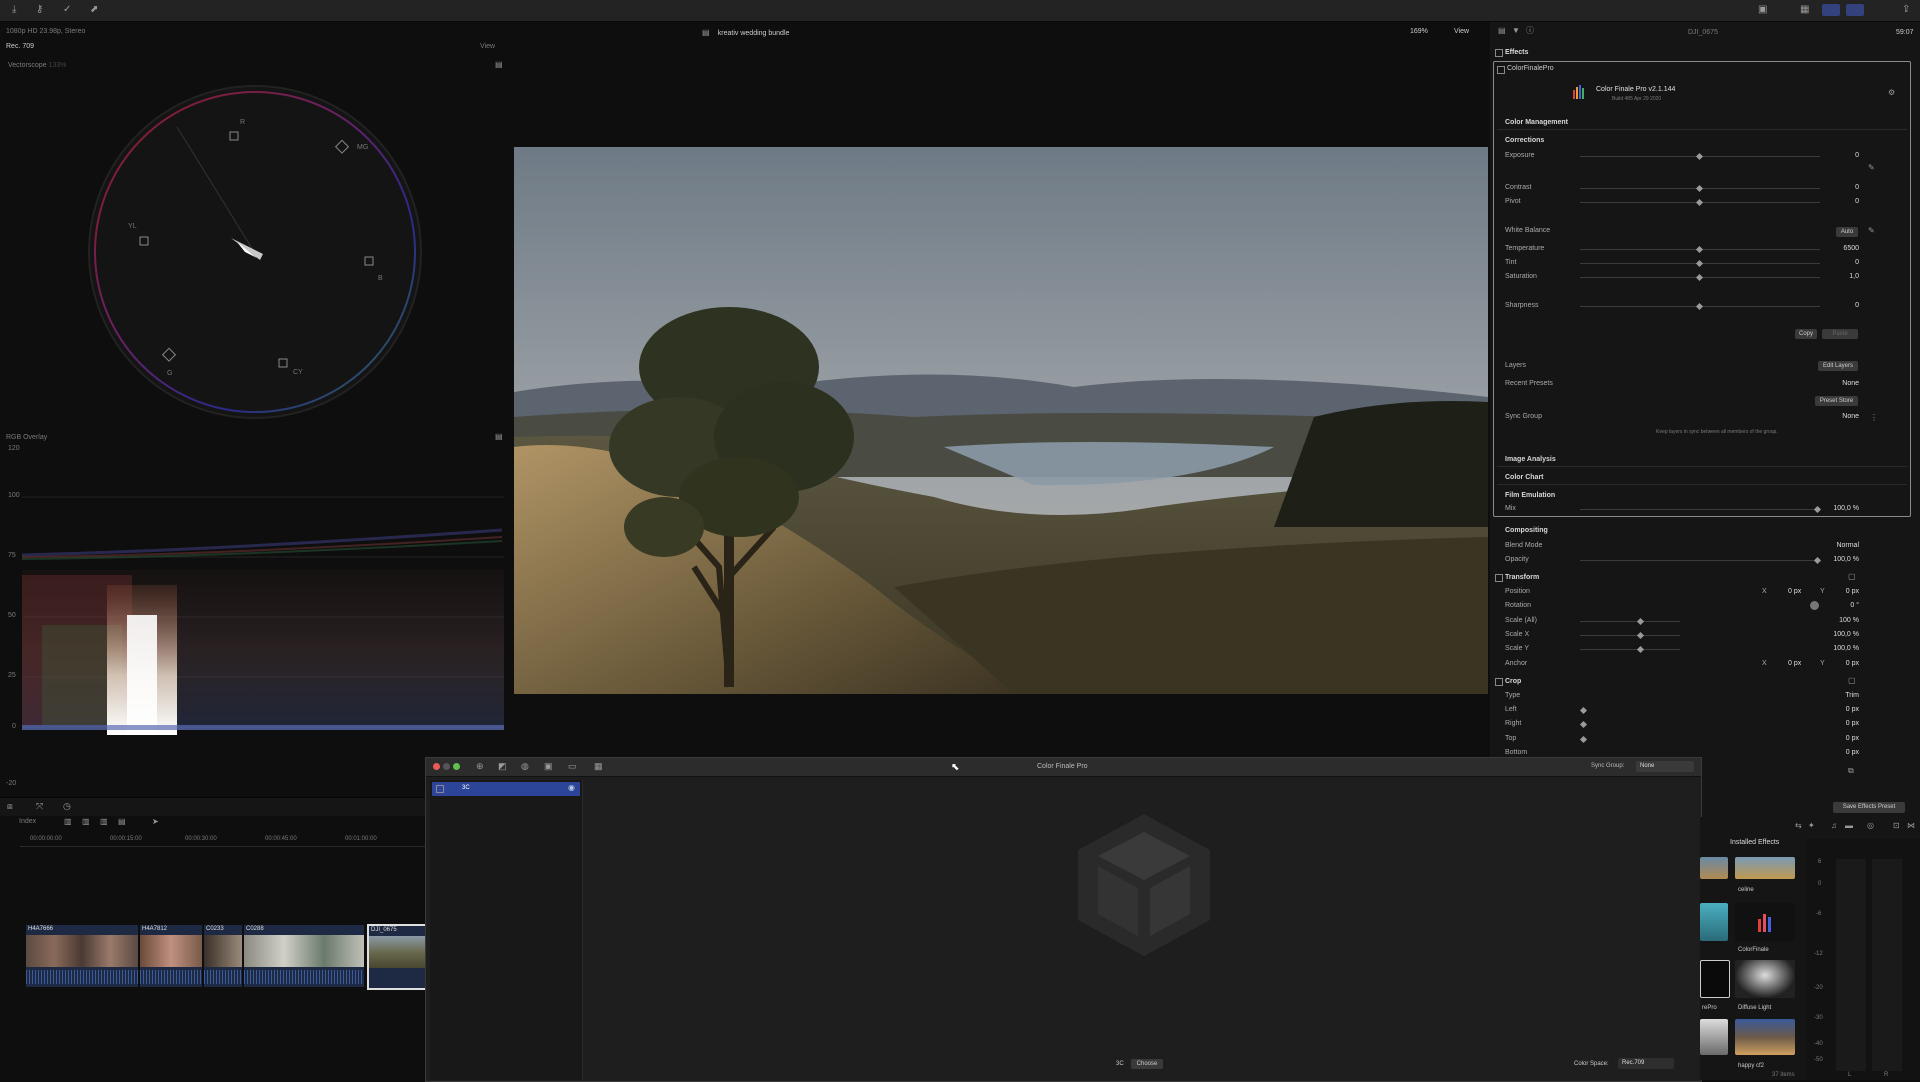 Image resolution: width=1920 pixels, height=1082 pixels. I want to click on scope-view-menu: View, so click(487, 46).